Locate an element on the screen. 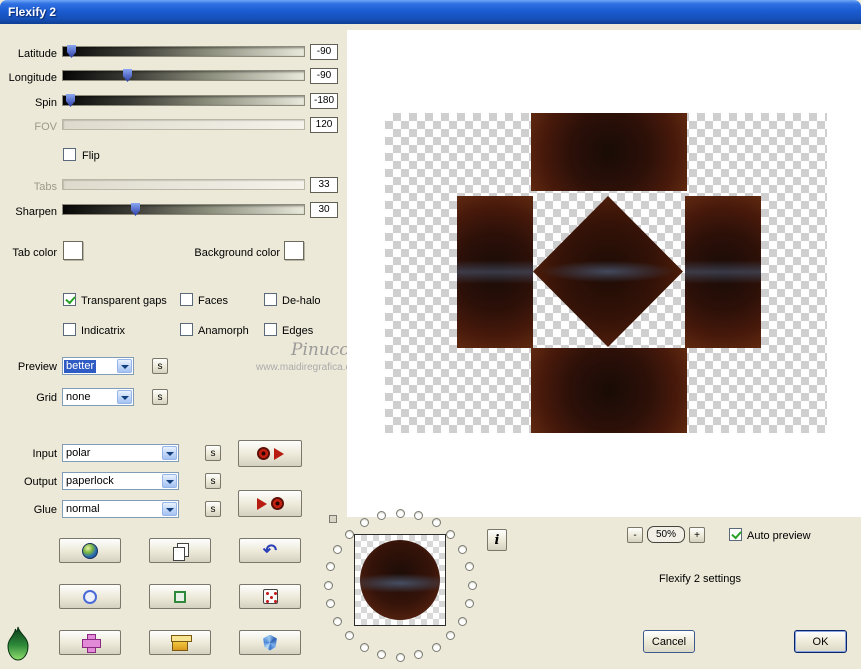  orb-preview is located at coordinates (400, 580).